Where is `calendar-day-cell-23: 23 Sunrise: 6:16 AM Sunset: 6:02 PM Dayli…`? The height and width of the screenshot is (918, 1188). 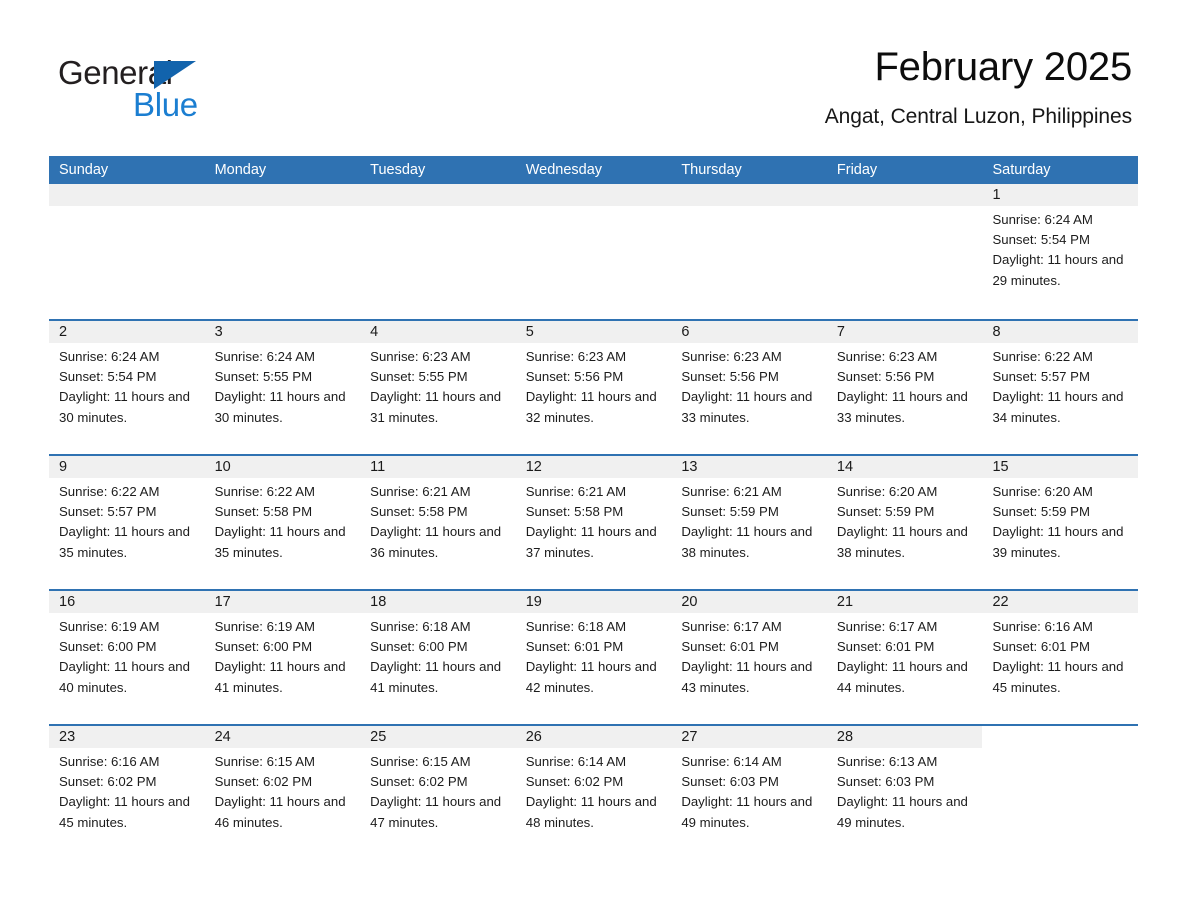
calendar-day-cell-23: 23 Sunrise: 6:16 AM Sunset: 6:02 PM Dayli… is located at coordinates (127, 792).